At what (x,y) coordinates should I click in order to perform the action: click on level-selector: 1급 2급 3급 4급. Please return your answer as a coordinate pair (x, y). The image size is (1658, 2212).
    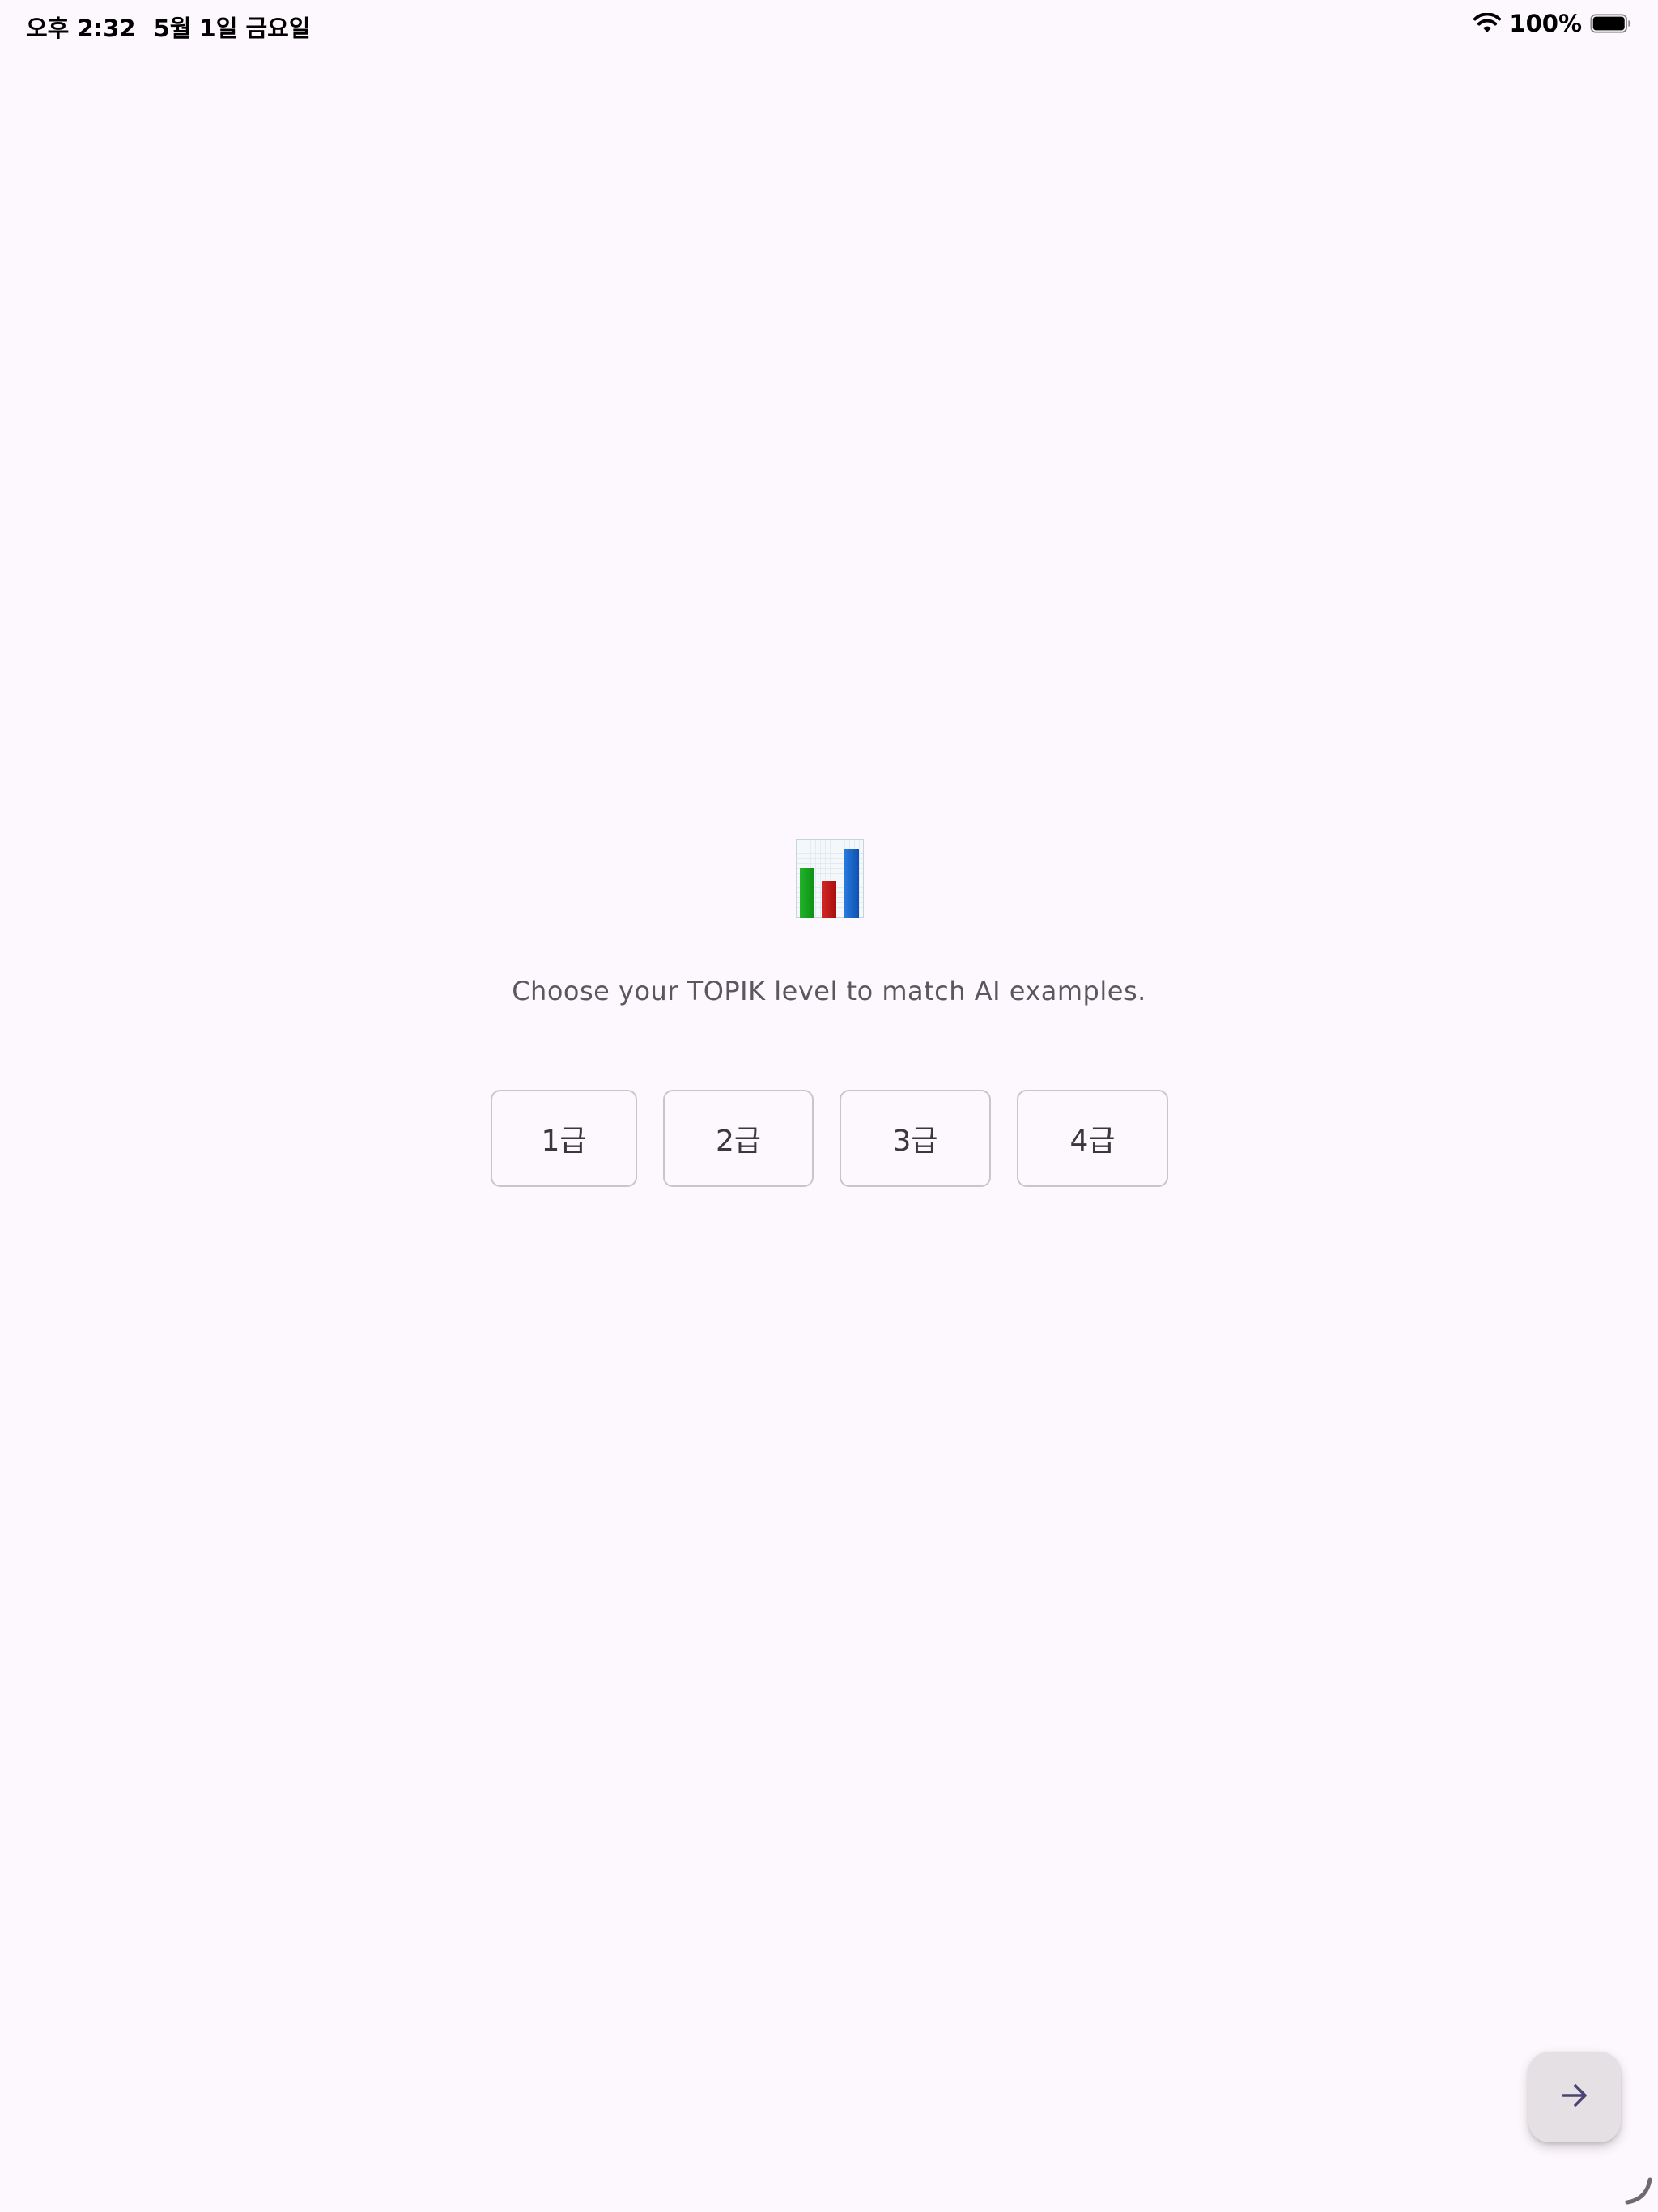
    Looking at the image, I should click on (829, 1140).